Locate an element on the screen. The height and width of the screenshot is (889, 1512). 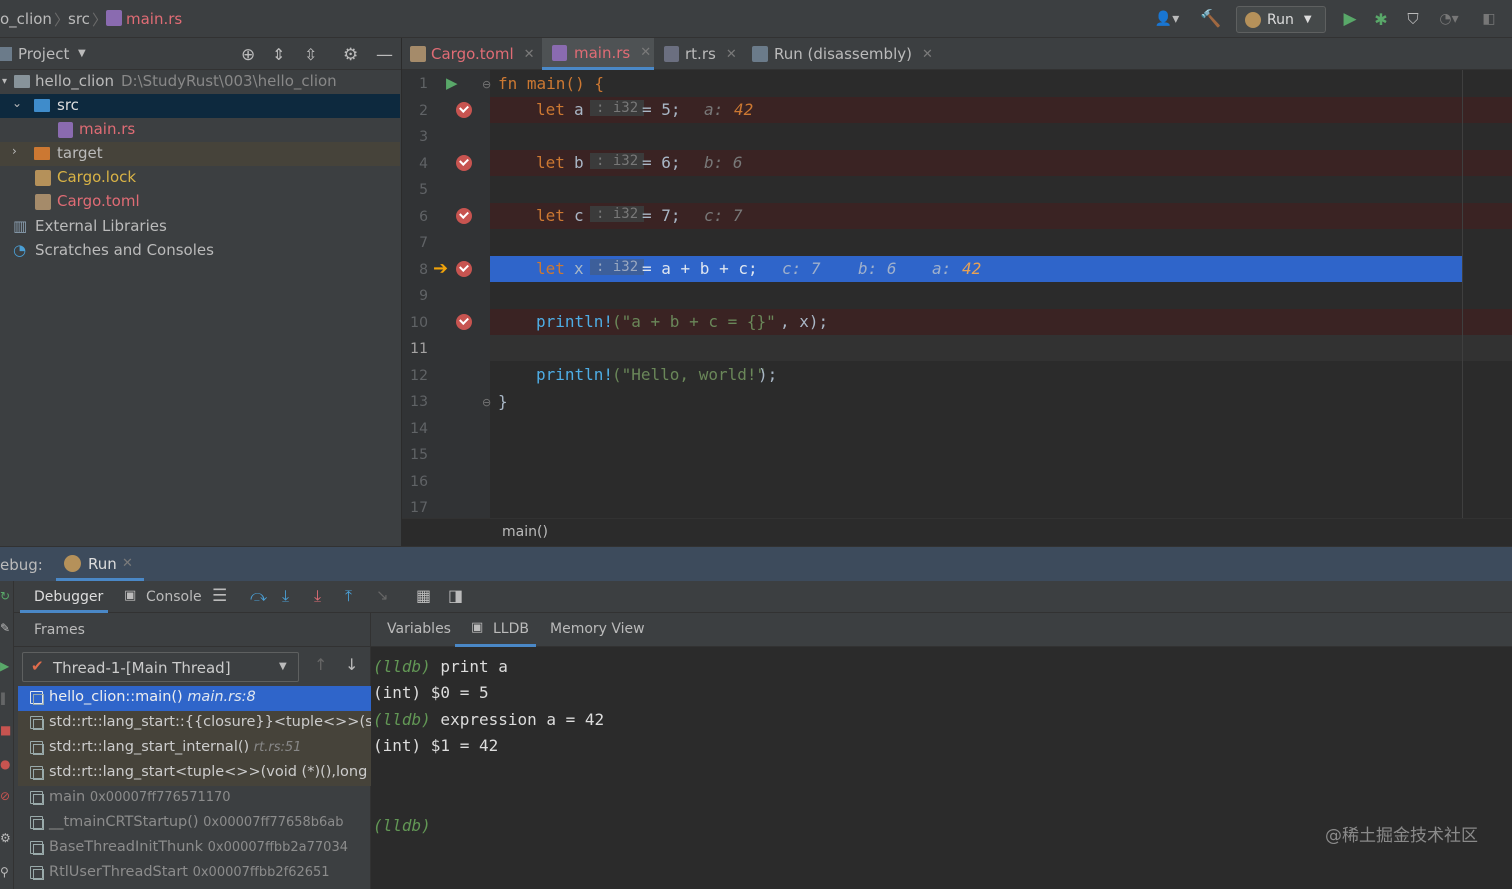
code-line-8: let x : i32 = a + b + c; c: 7 b: 6 a: 42 is located at coordinates (1001, 269).